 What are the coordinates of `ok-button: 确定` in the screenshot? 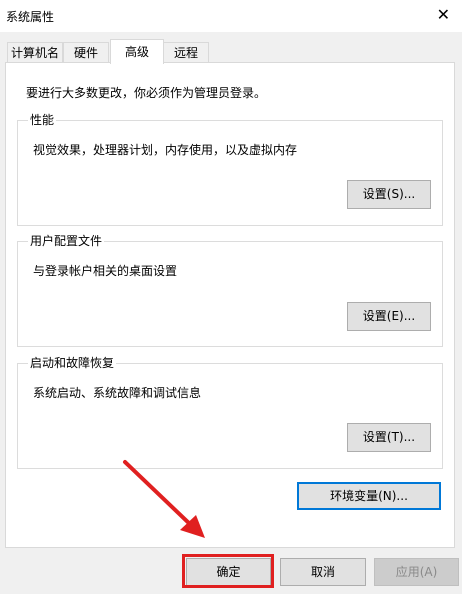 It's located at (228, 572).